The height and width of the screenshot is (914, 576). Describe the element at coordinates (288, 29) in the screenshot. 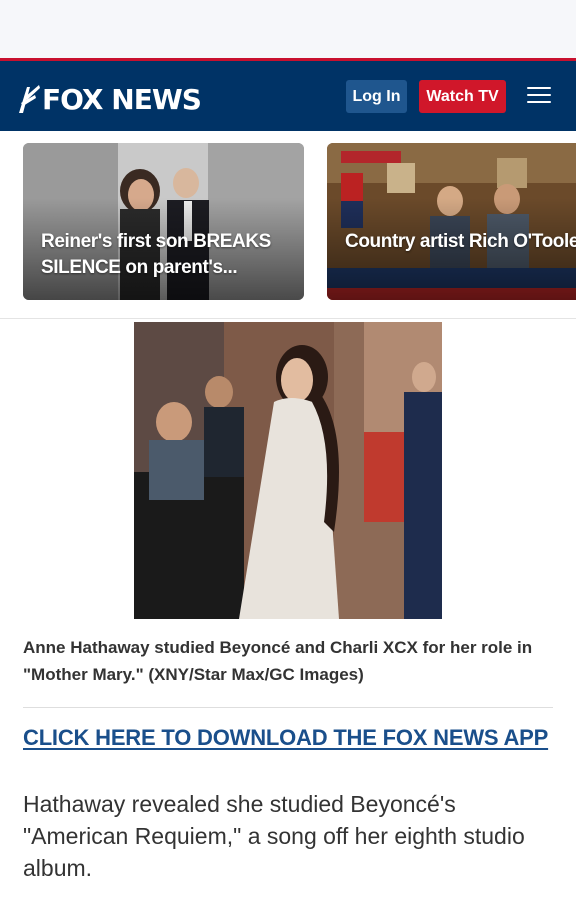

I see `browser-top-space` at that location.